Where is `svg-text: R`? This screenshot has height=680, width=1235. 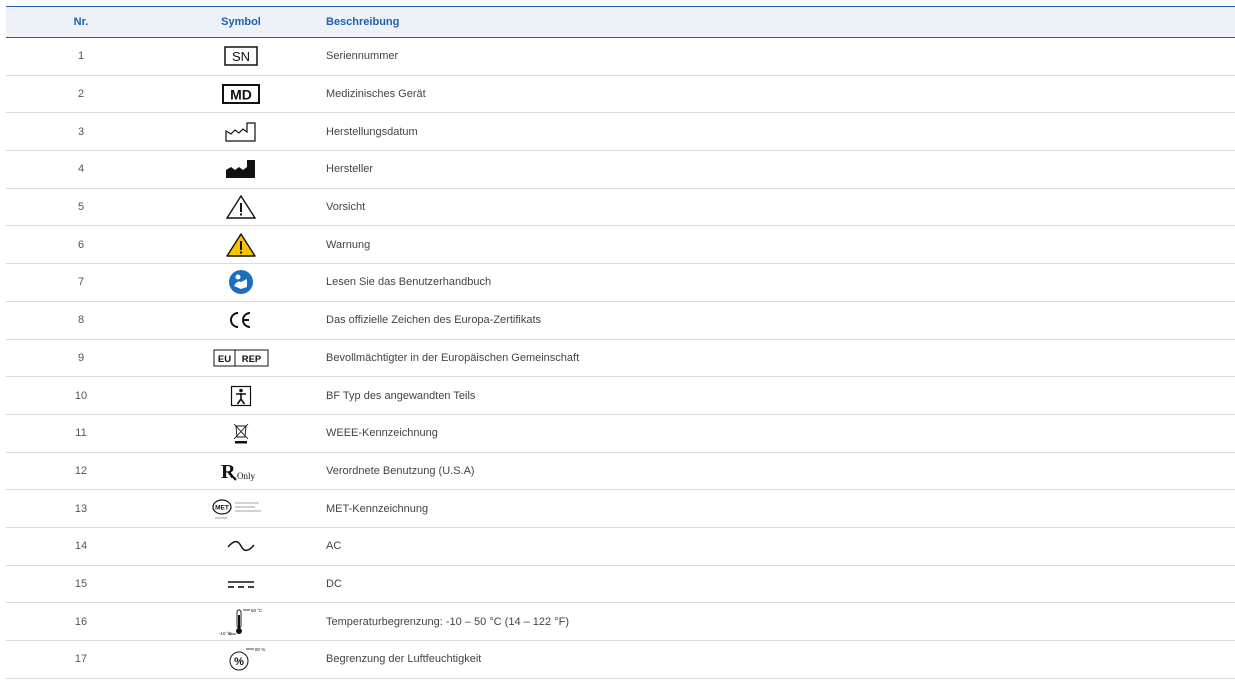
svg-text: R is located at coordinates (228, 472).